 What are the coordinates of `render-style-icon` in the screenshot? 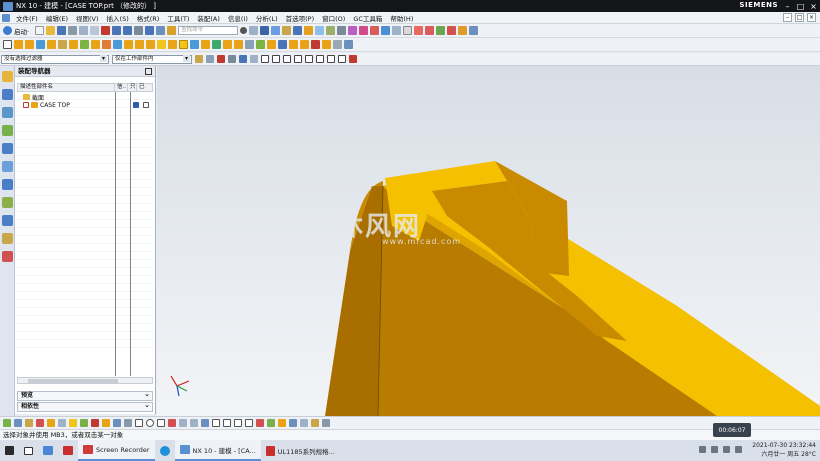 It's located at (298, 30).